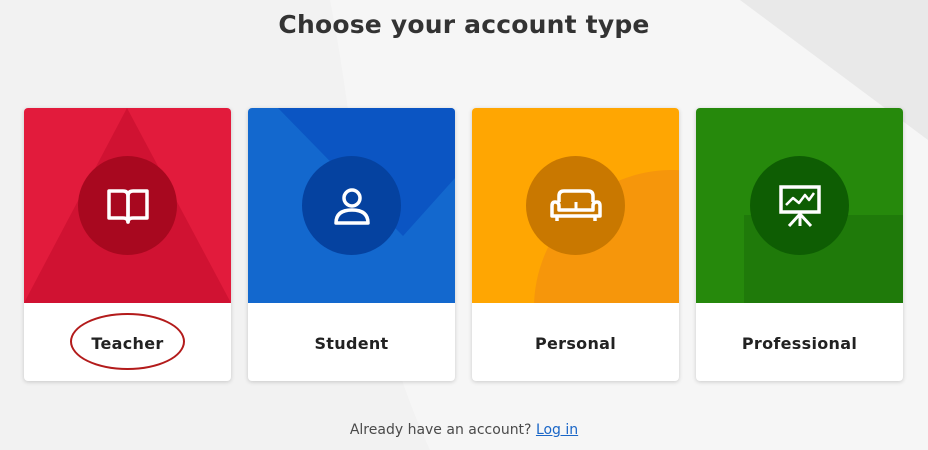 The width and height of the screenshot is (928, 450). I want to click on page-title: Choose your account type, so click(464, 24).